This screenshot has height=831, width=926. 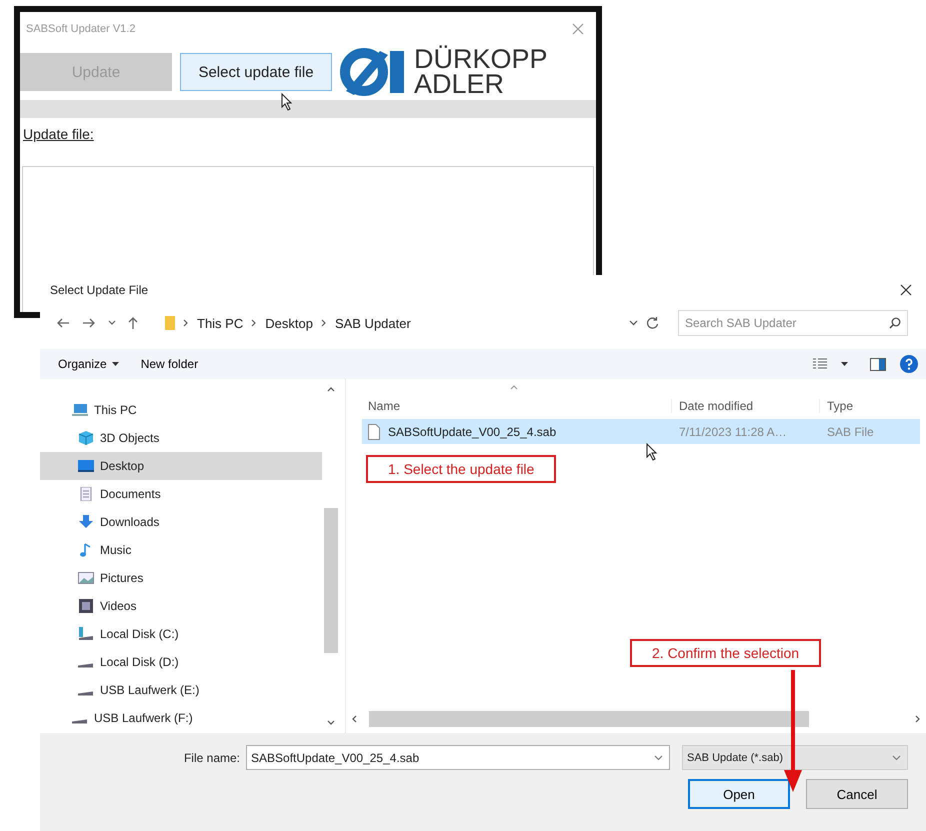 What do you see at coordinates (472, 431) in the screenshot?
I see `file-name: SABSoftUpdate_V00_25_4.sab` at bounding box center [472, 431].